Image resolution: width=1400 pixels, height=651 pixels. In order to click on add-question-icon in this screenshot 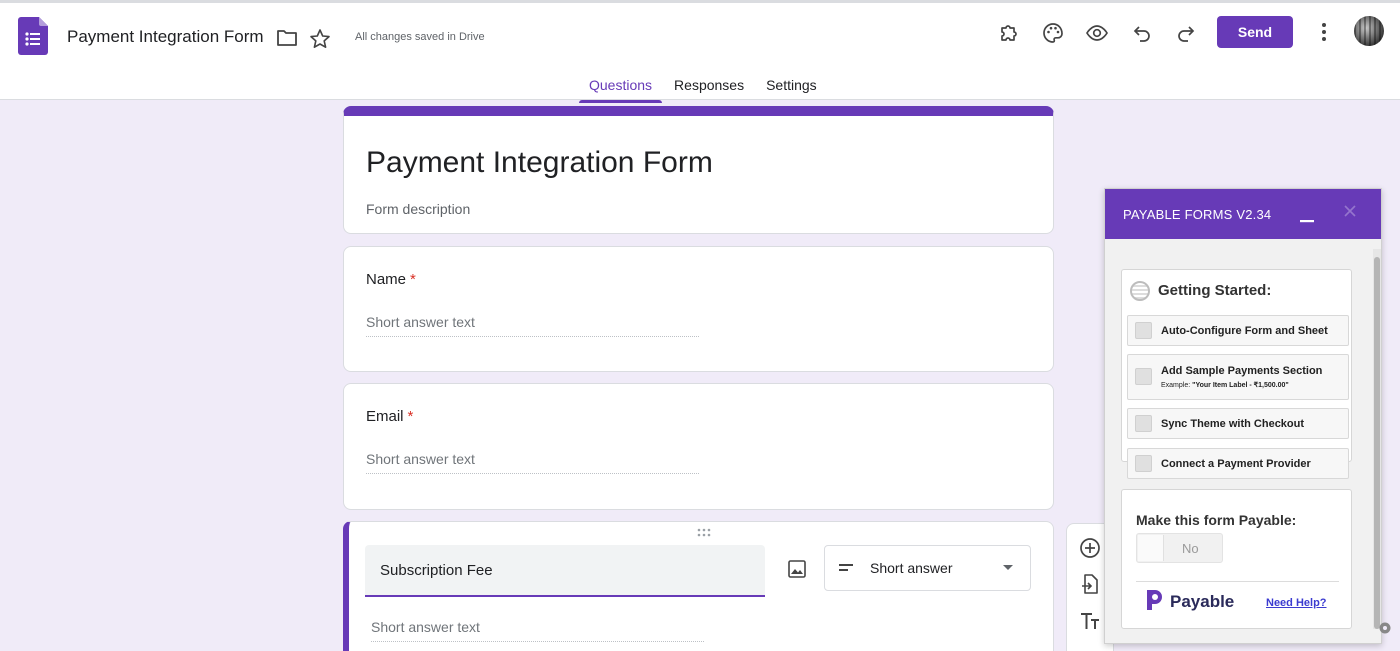, I will do `click(1090, 548)`.